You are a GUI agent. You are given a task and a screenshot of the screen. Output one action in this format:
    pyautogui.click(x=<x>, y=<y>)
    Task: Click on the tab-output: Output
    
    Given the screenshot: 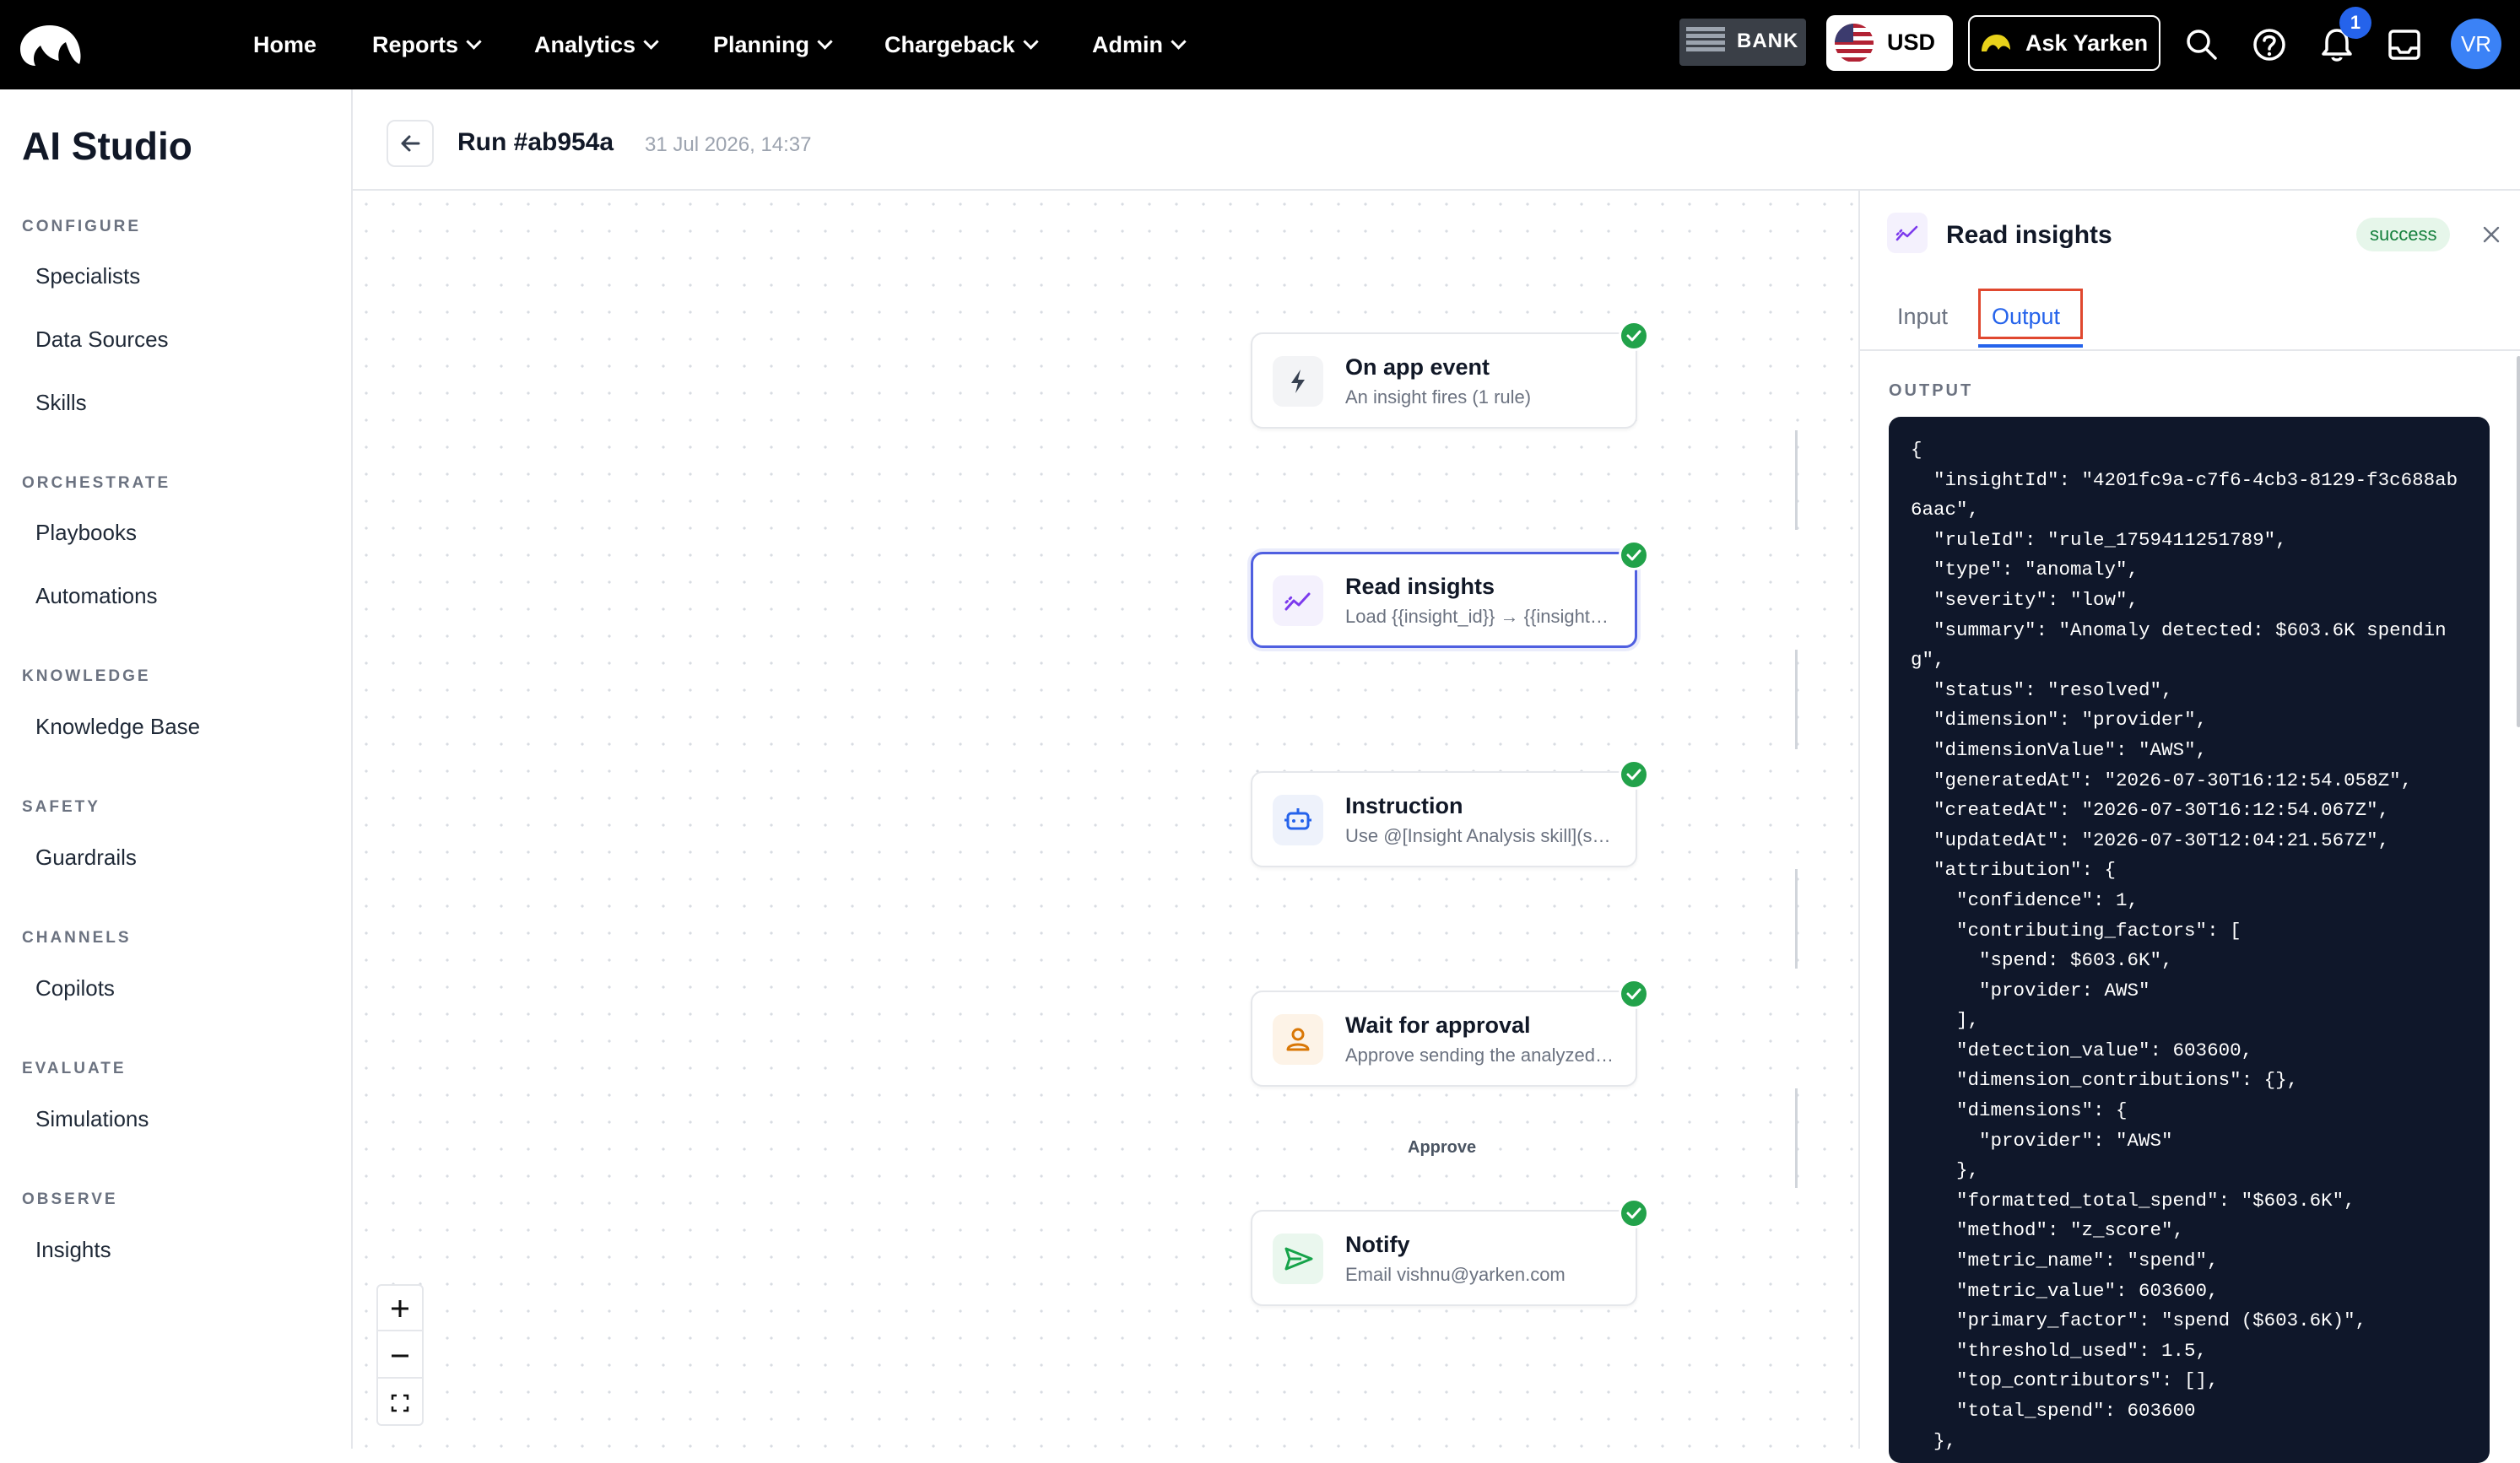 What is the action you would take?
    pyautogui.click(x=2026, y=317)
    